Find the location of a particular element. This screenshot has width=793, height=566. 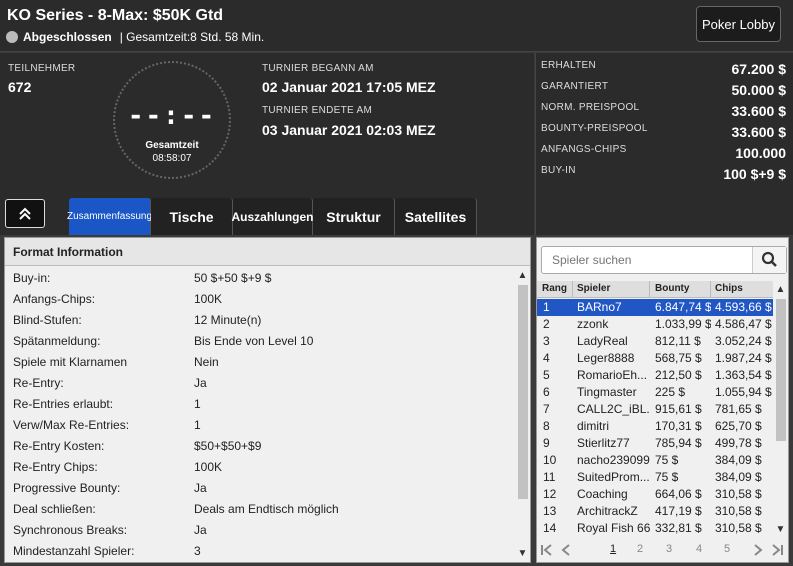

cell-bounty: 332,81 $ is located at coordinates (678, 528).